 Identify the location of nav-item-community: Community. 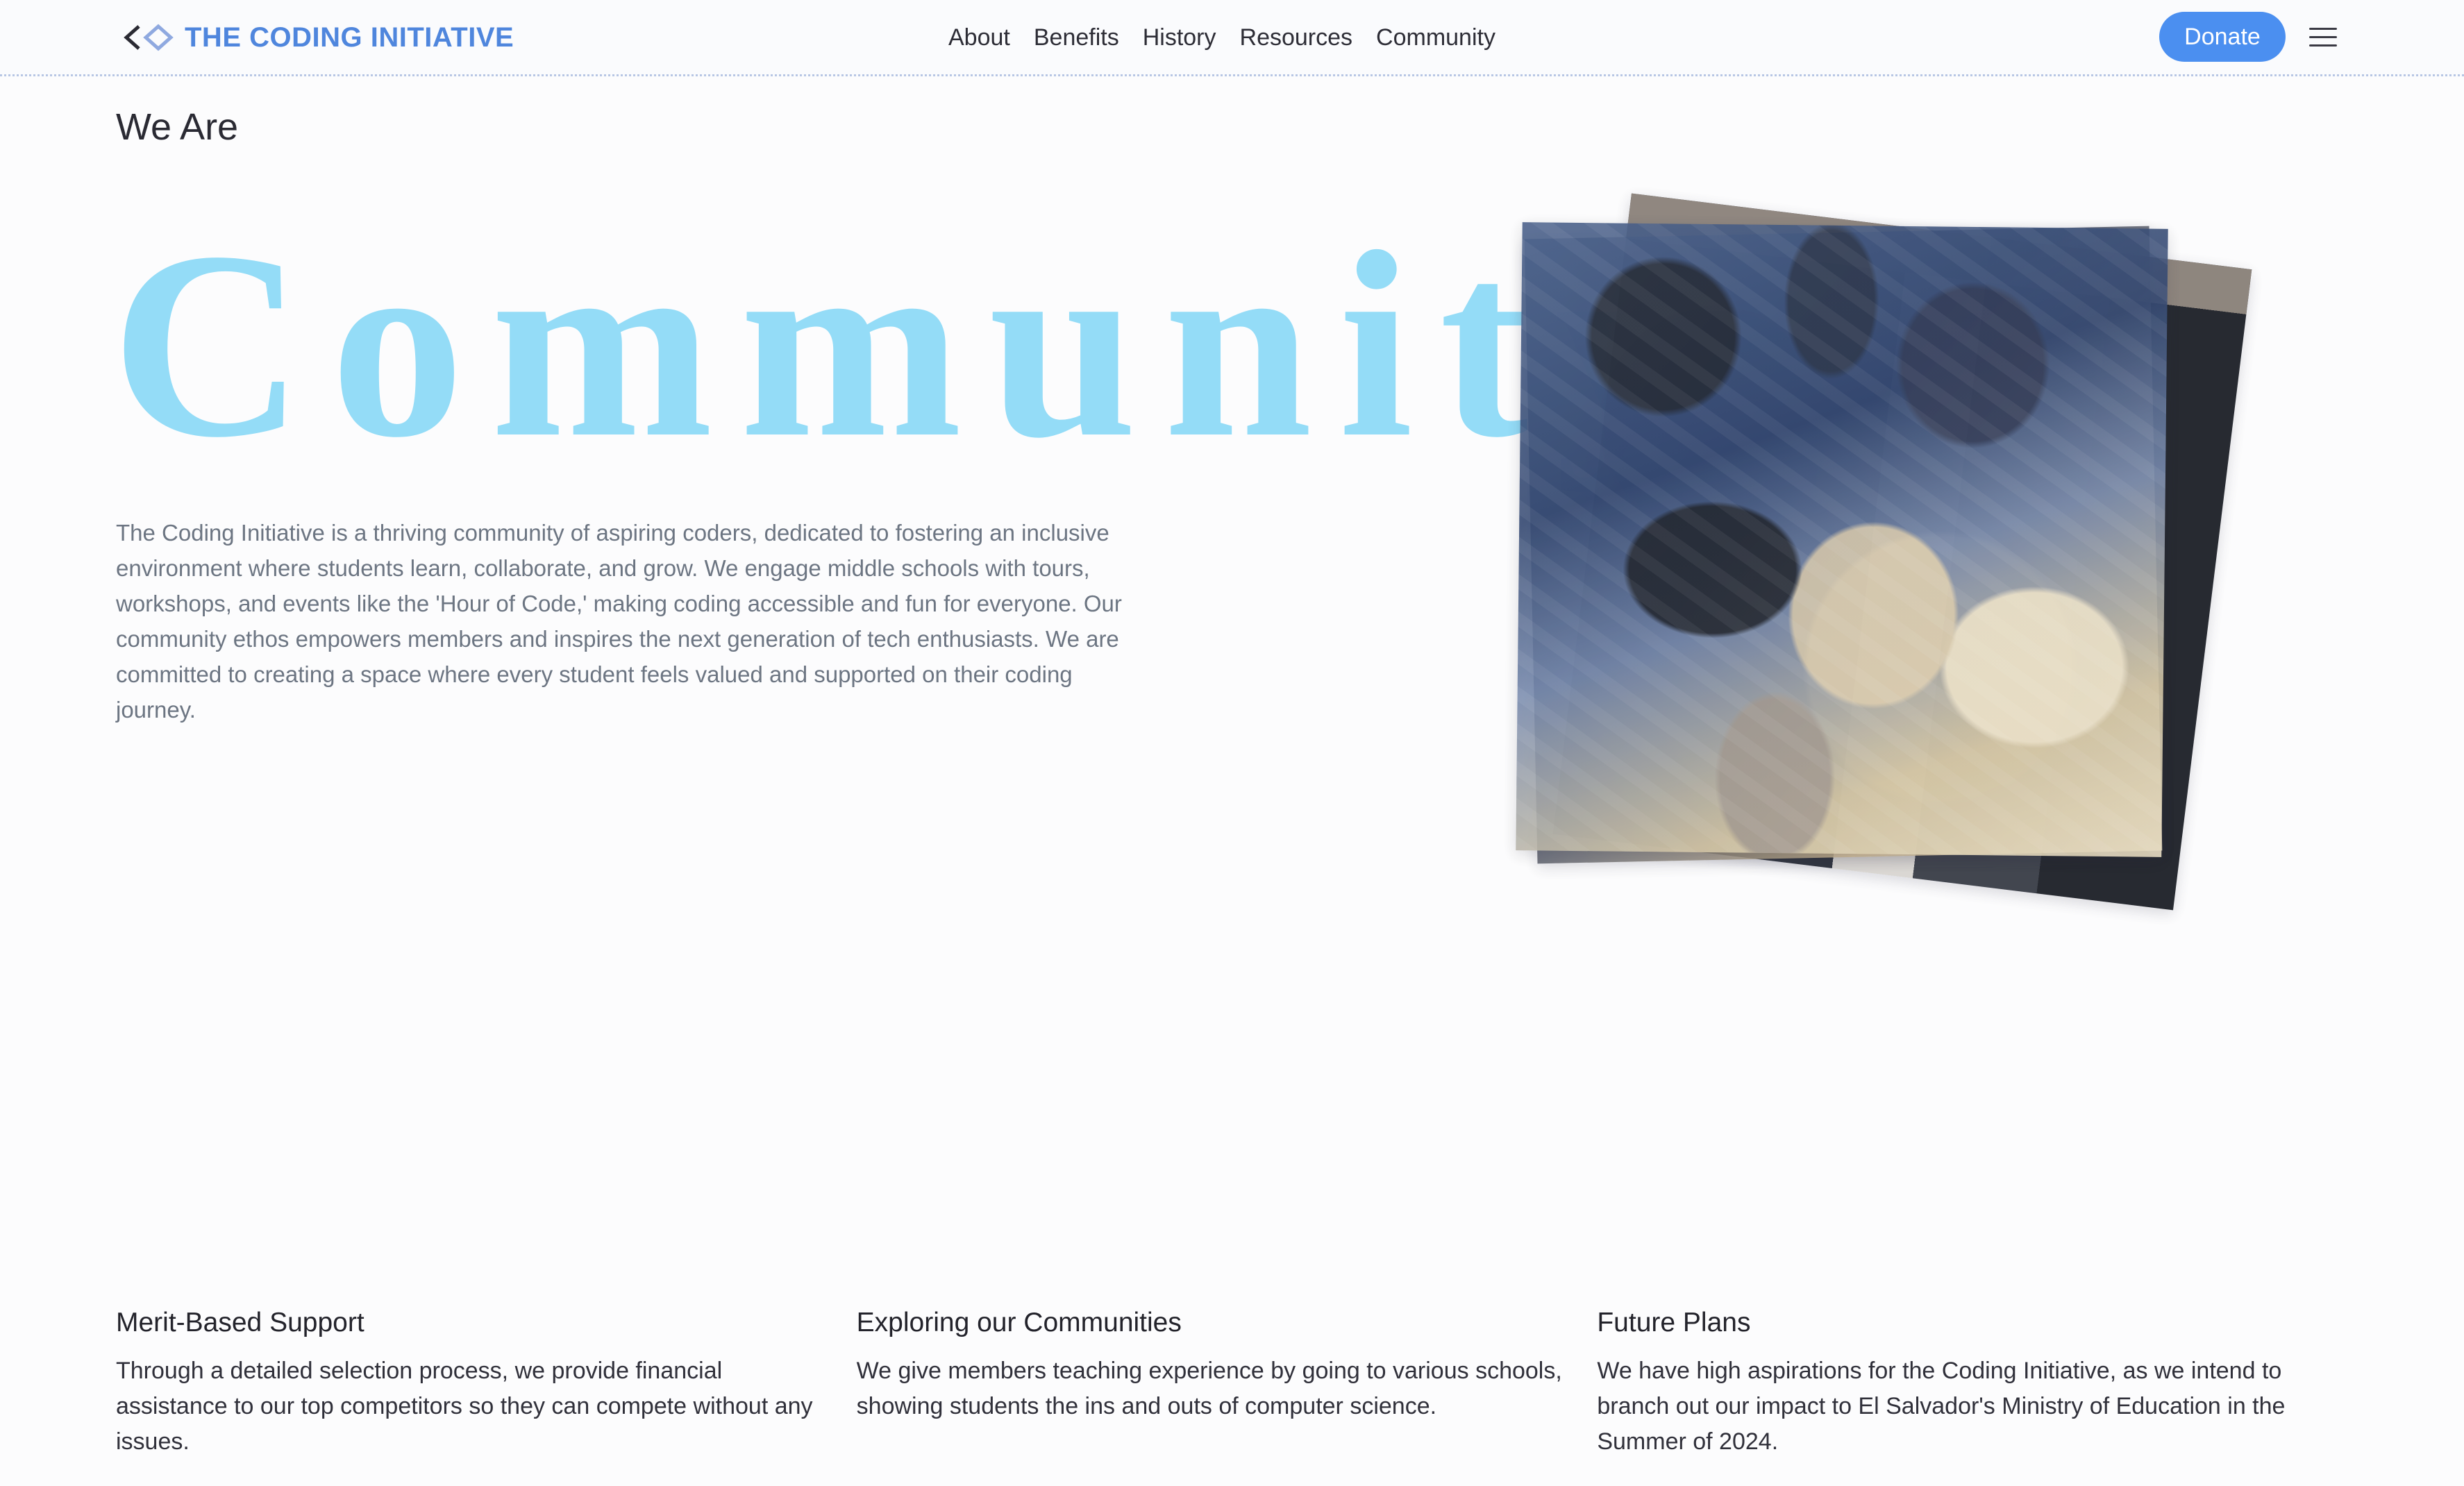
(1435, 37).